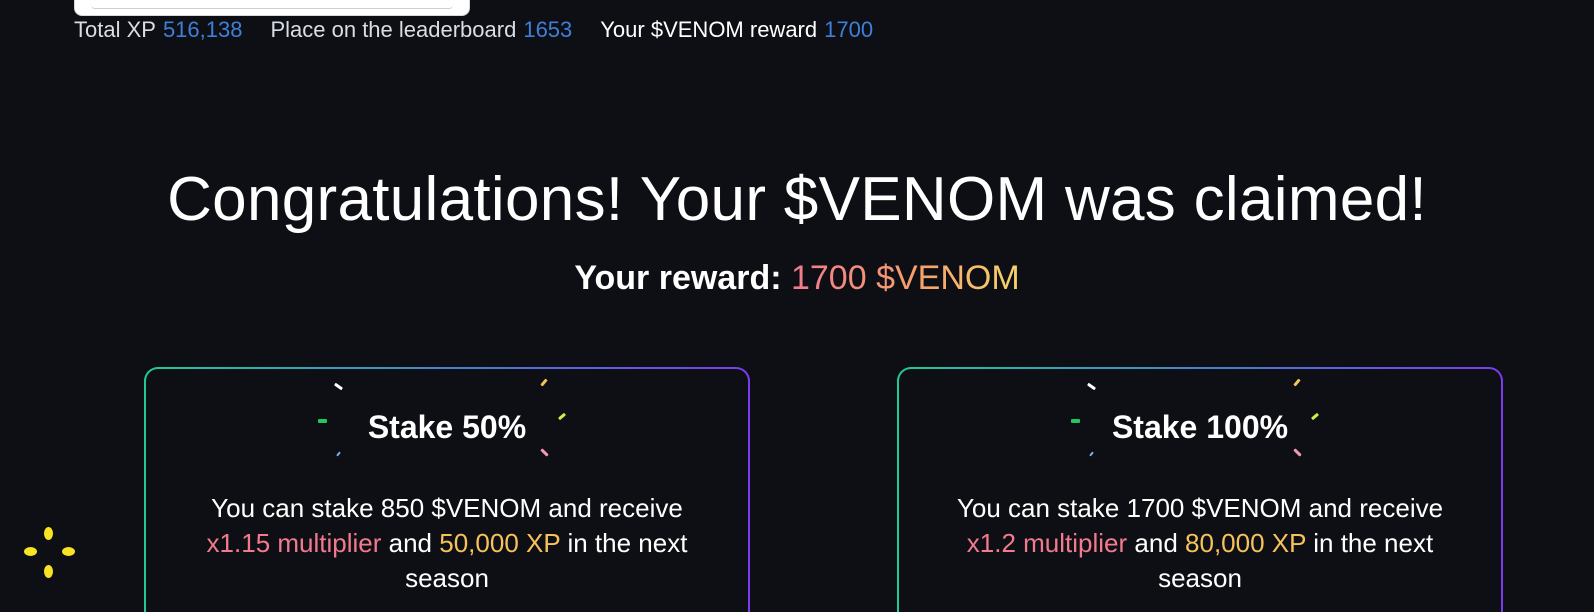  Describe the element at coordinates (1245, 543) in the screenshot. I see `stake-100-xp: 80,000 XP` at that location.